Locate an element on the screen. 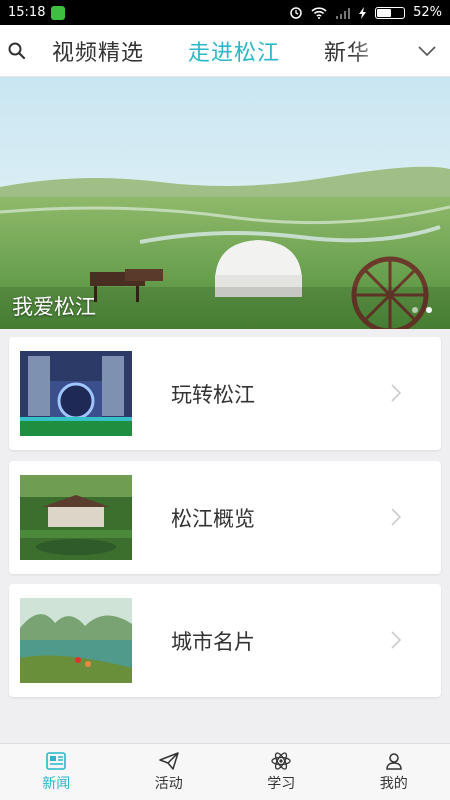  status-time: 15:18 is located at coordinates (27, 12).